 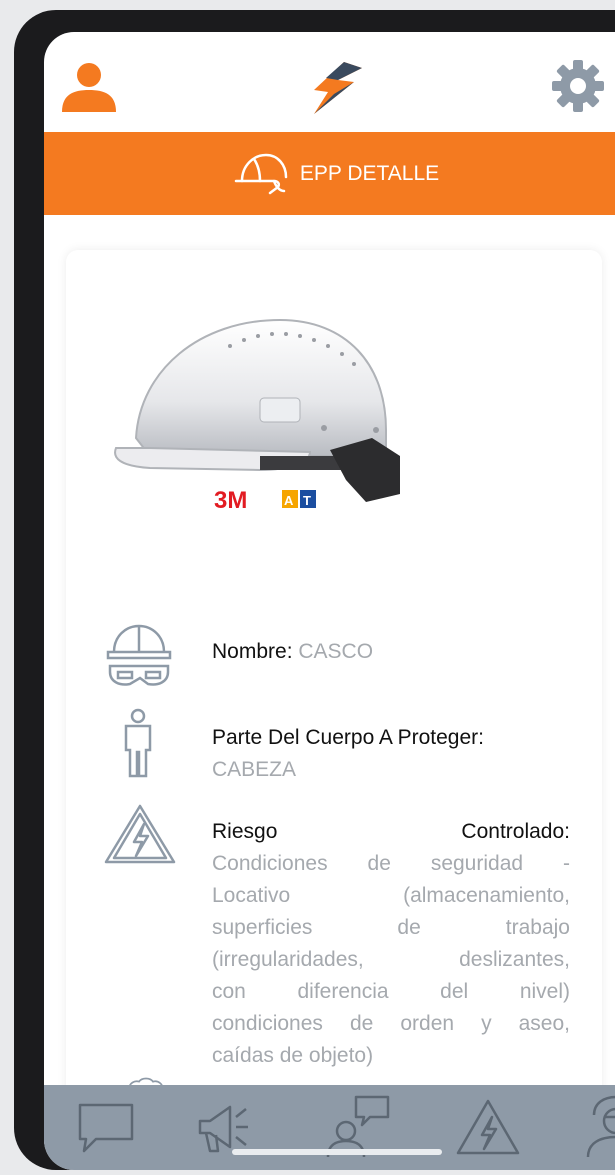 What do you see at coordinates (257, 416) in the screenshot?
I see `helmet-product-image: 3M A T` at bounding box center [257, 416].